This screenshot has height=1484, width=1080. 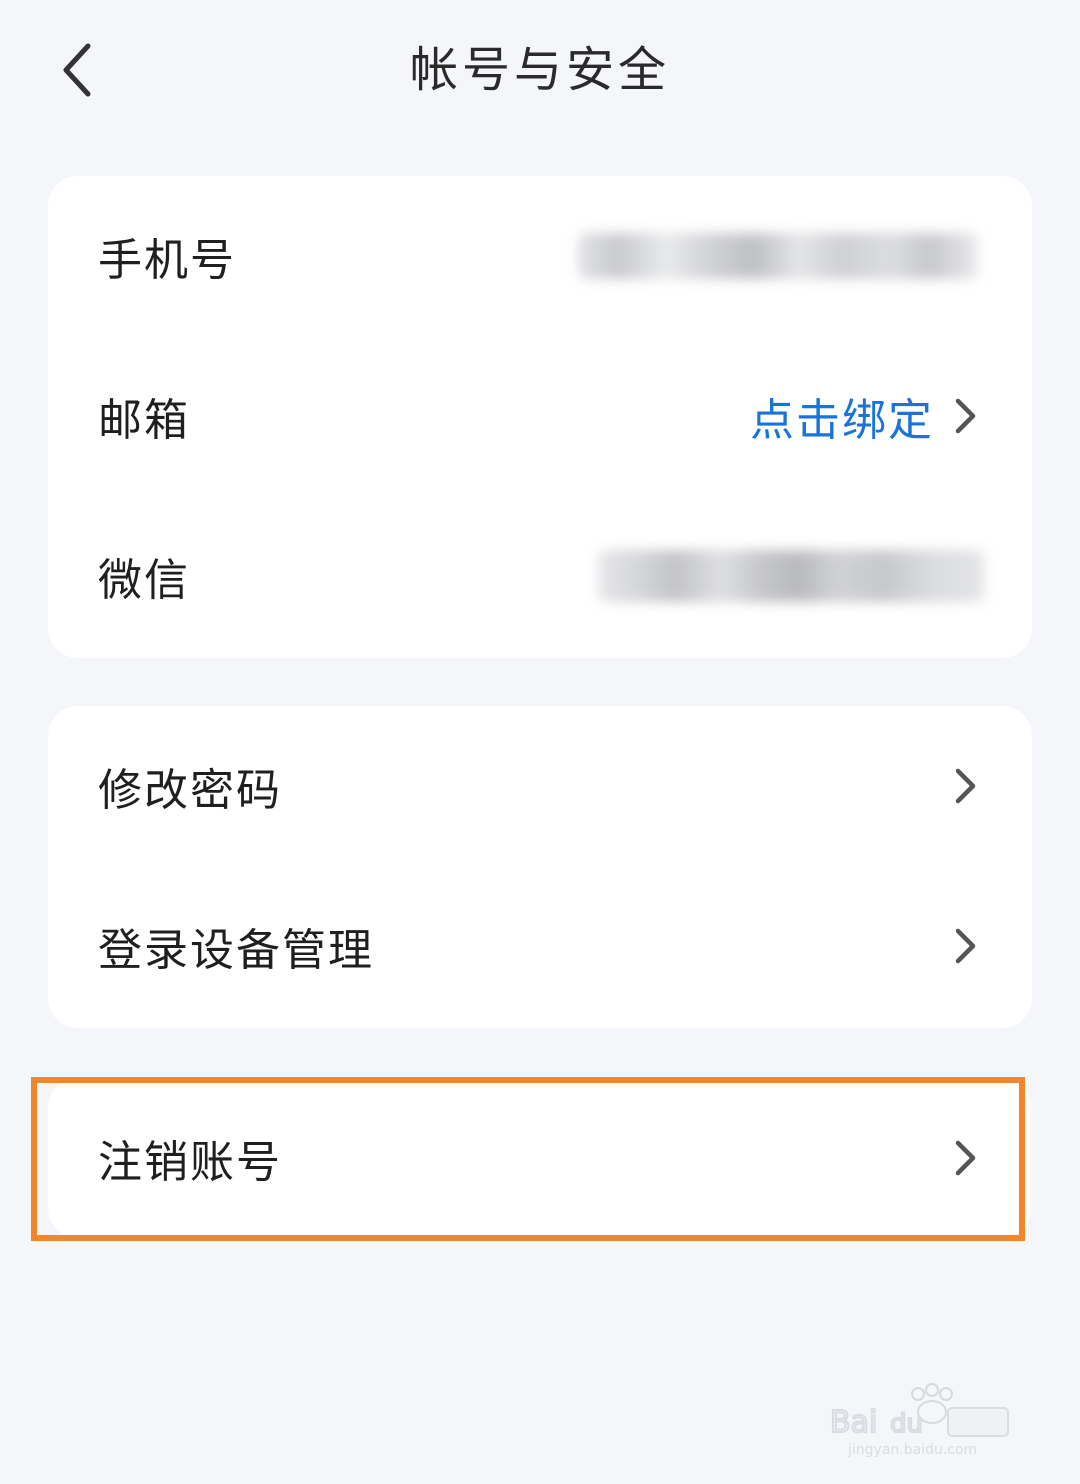 I want to click on phone-value-redacted, so click(x=778, y=256).